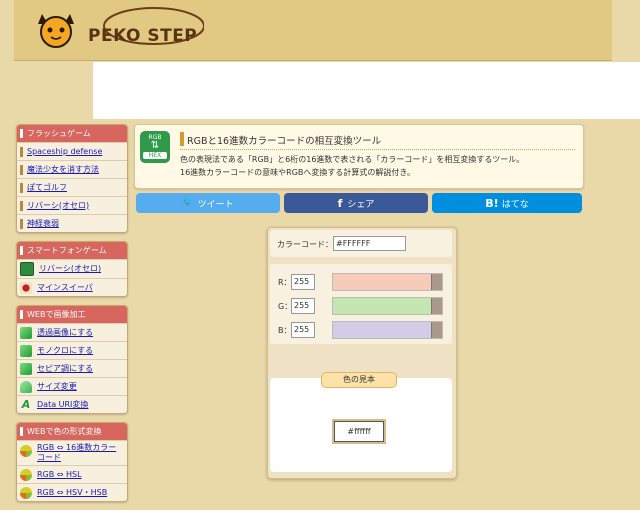 This screenshot has width=640, height=510. What do you see at coordinates (305, 244) in the screenshot?
I see `colorcode-label: カラーコード：` at bounding box center [305, 244].